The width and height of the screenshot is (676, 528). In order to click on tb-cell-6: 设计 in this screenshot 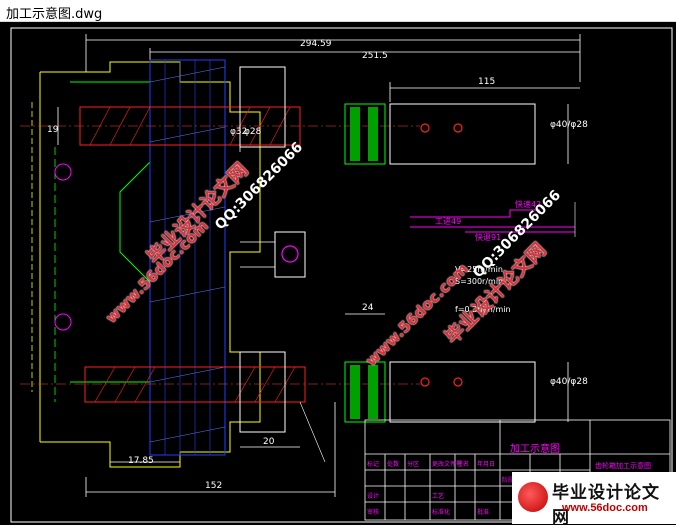, I will do `click(373, 496)`.